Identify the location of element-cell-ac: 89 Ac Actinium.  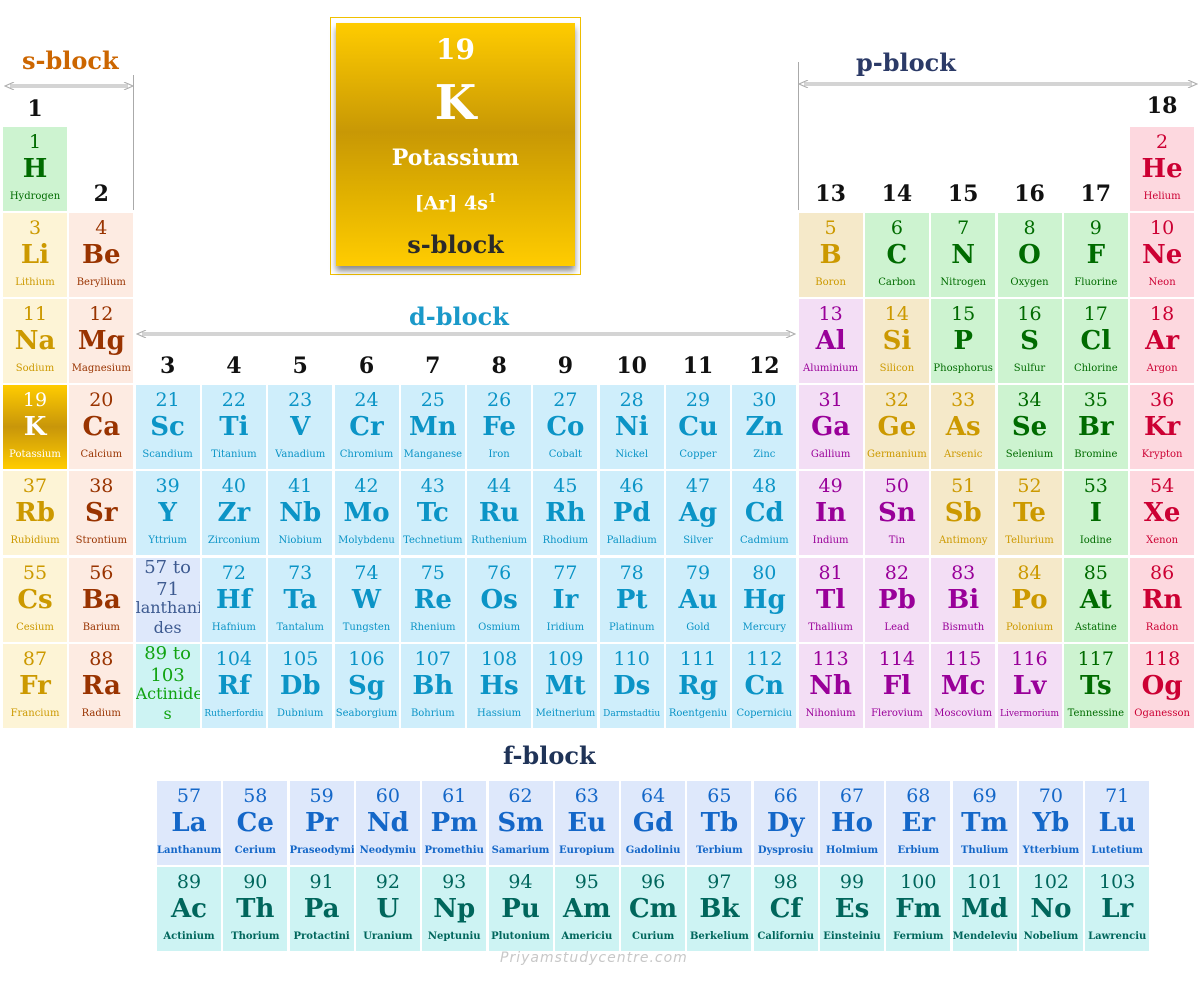
(189, 909).